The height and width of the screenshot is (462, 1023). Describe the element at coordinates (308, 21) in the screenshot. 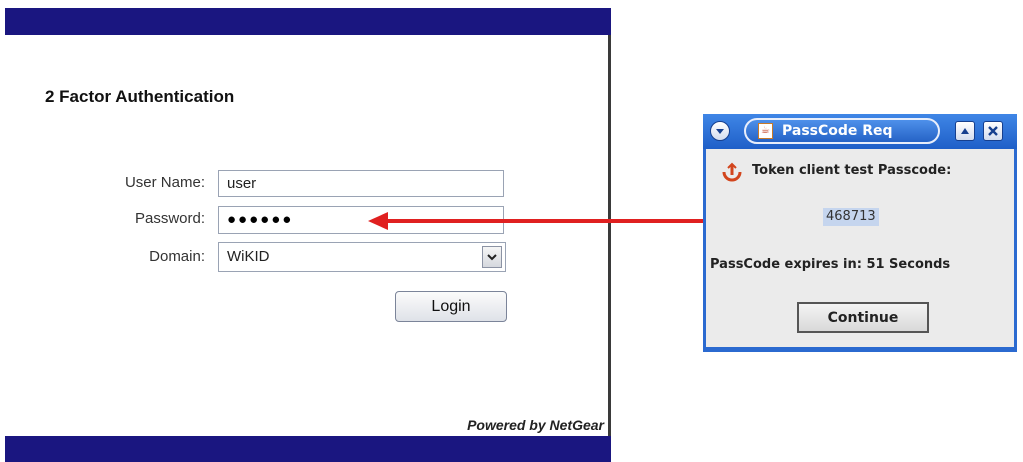

I see `header-bar` at that location.